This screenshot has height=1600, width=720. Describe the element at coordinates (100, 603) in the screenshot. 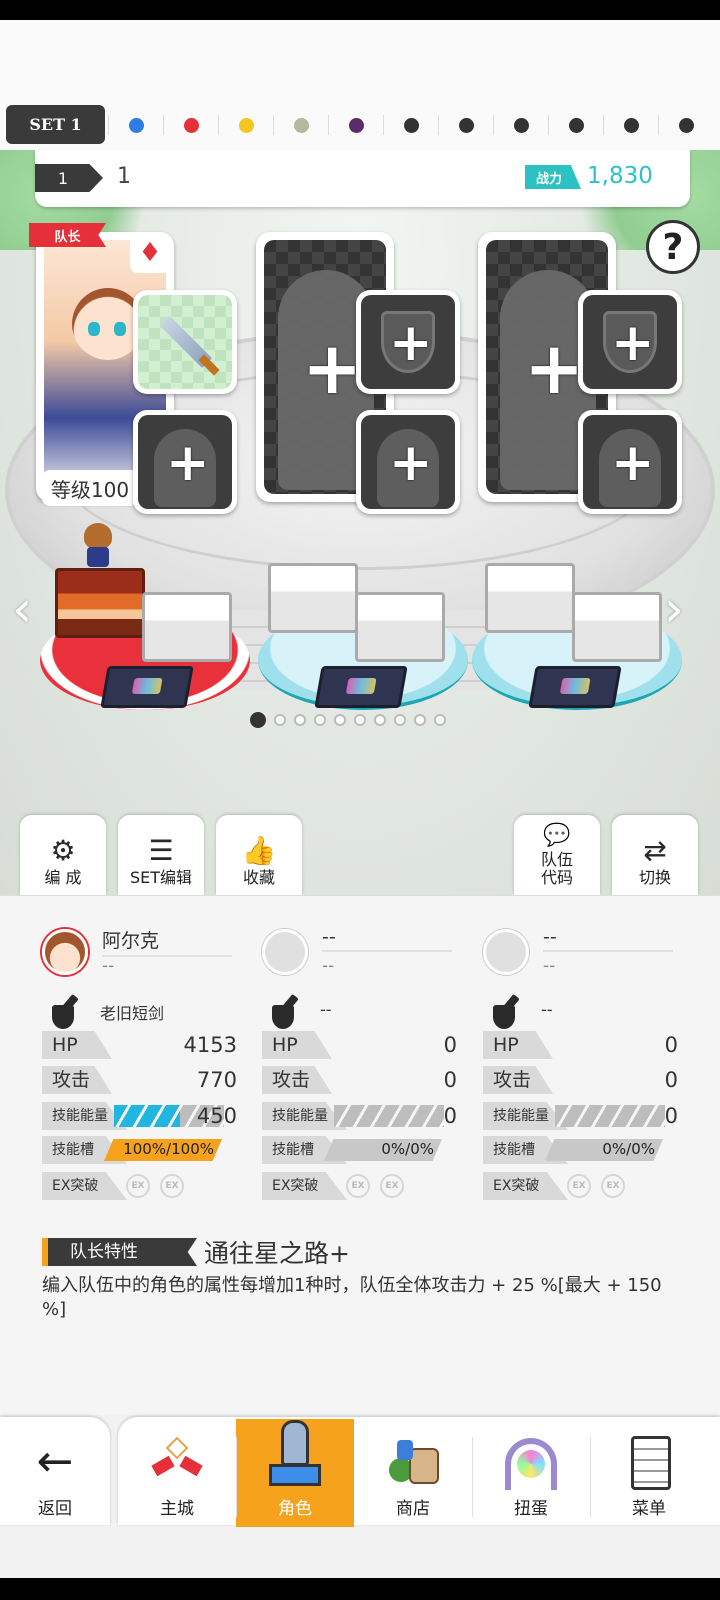

I see `cake-block-icon` at that location.